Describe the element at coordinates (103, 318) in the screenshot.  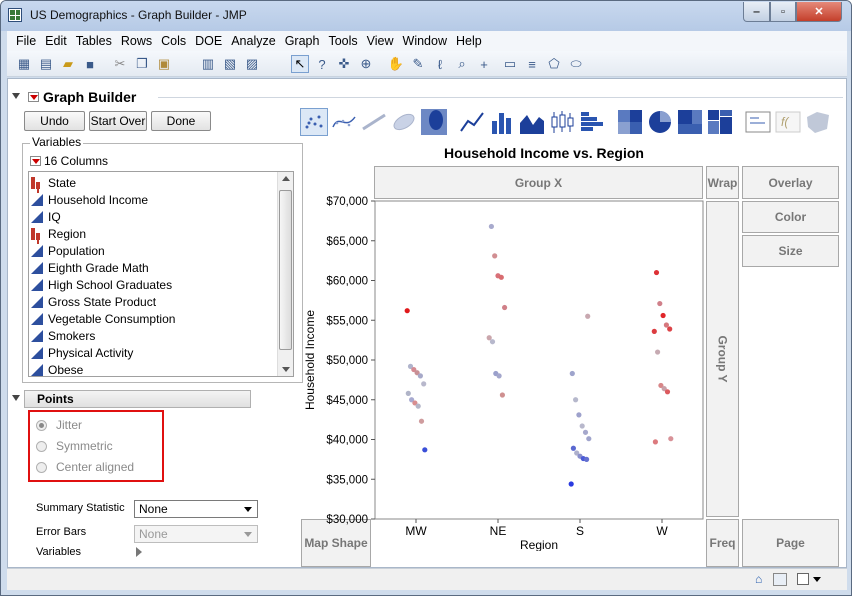
I see `column-item: Vegetable Consumption` at that location.